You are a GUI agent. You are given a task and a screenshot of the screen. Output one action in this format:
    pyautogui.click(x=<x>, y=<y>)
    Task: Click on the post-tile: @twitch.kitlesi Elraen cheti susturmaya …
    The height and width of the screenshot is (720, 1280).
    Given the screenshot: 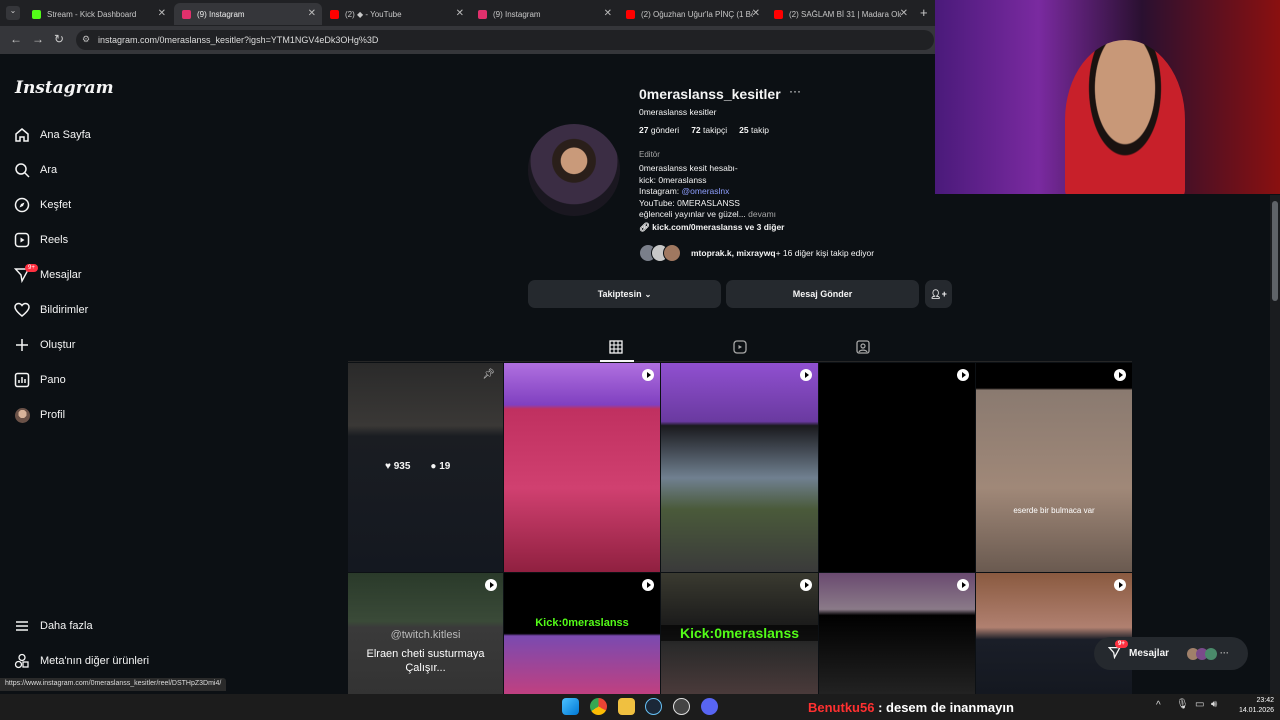 What is the action you would take?
    pyautogui.click(x=425, y=633)
    